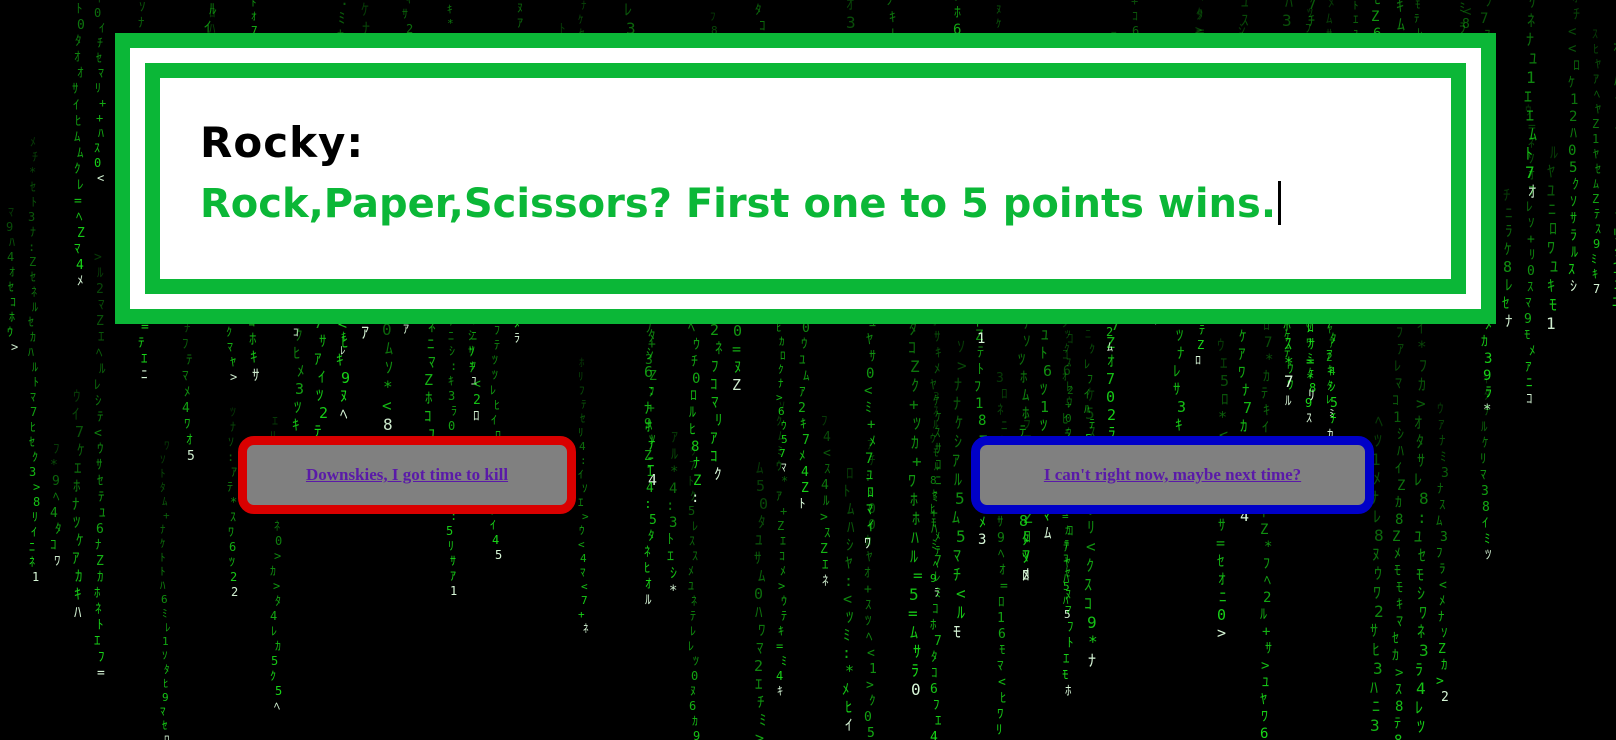 This screenshot has height=740, width=1616. What do you see at coordinates (165, 725) in the screenshot?
I see `rain-glyph: ｾ` at bounding box center [165, 725].